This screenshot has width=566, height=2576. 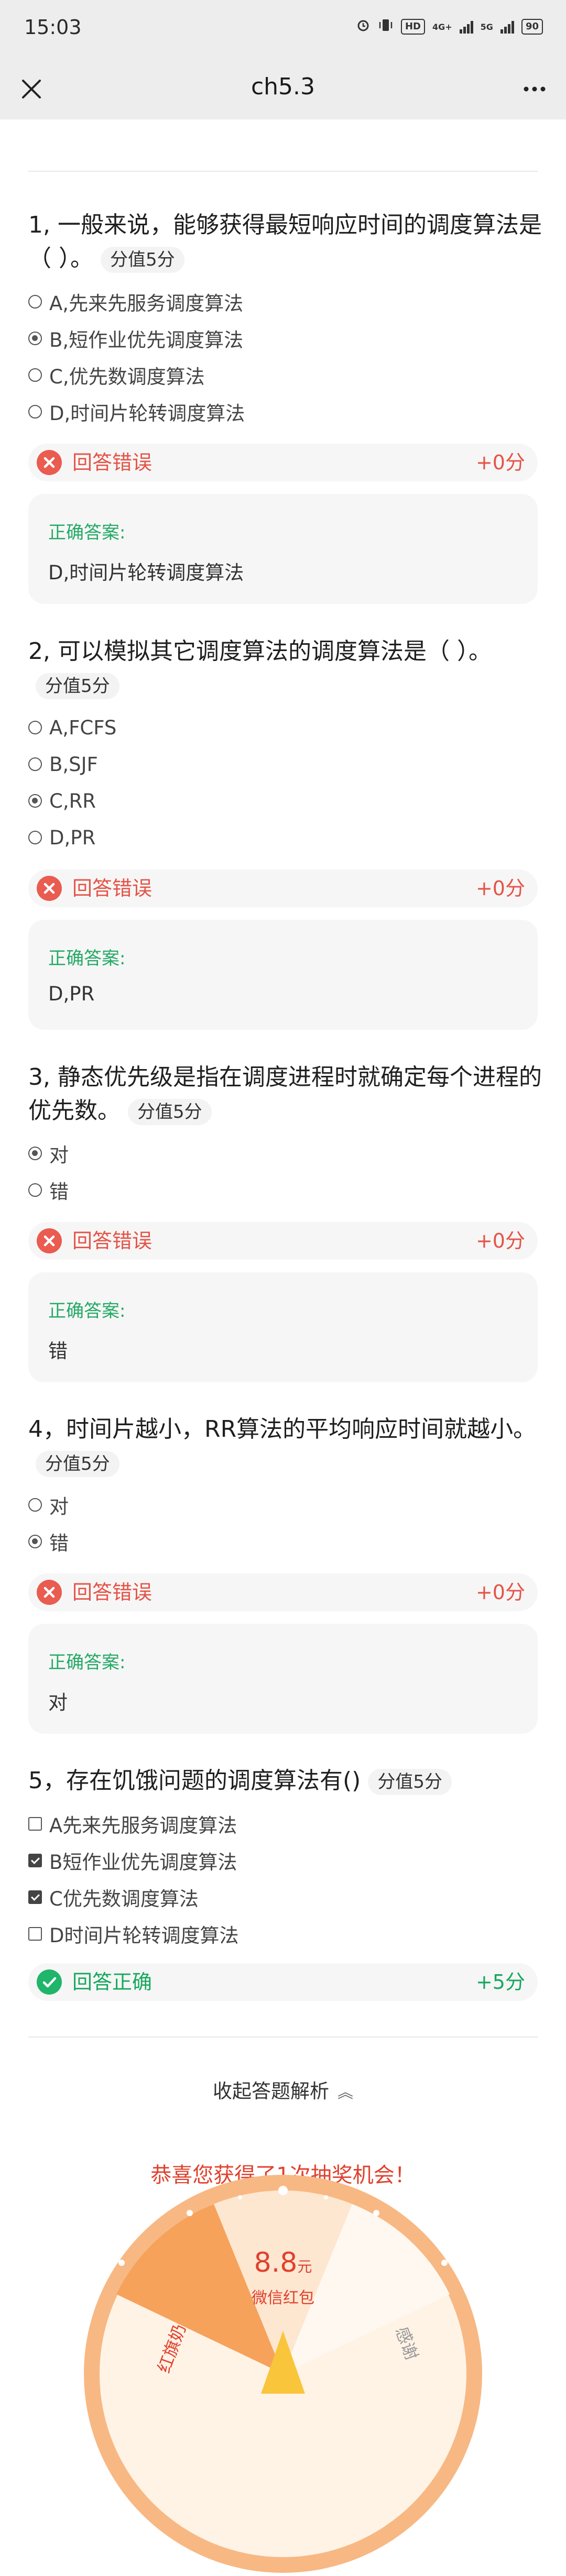 I want to click on question-3-result: 回答错误 +0分, so click(x=283, y=1241).